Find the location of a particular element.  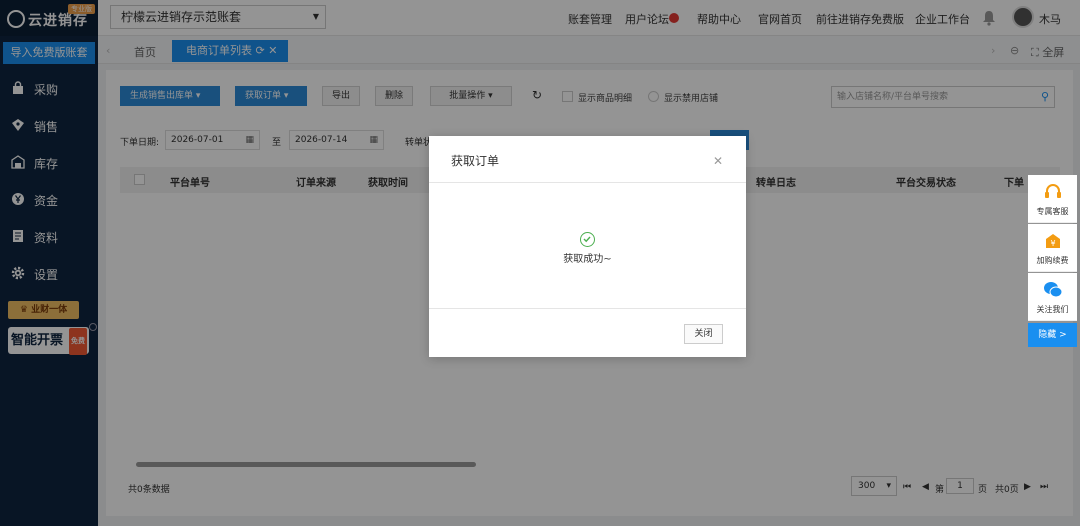

hide-panel-button: 隐藏 > is located at coordinates (1052, 335).